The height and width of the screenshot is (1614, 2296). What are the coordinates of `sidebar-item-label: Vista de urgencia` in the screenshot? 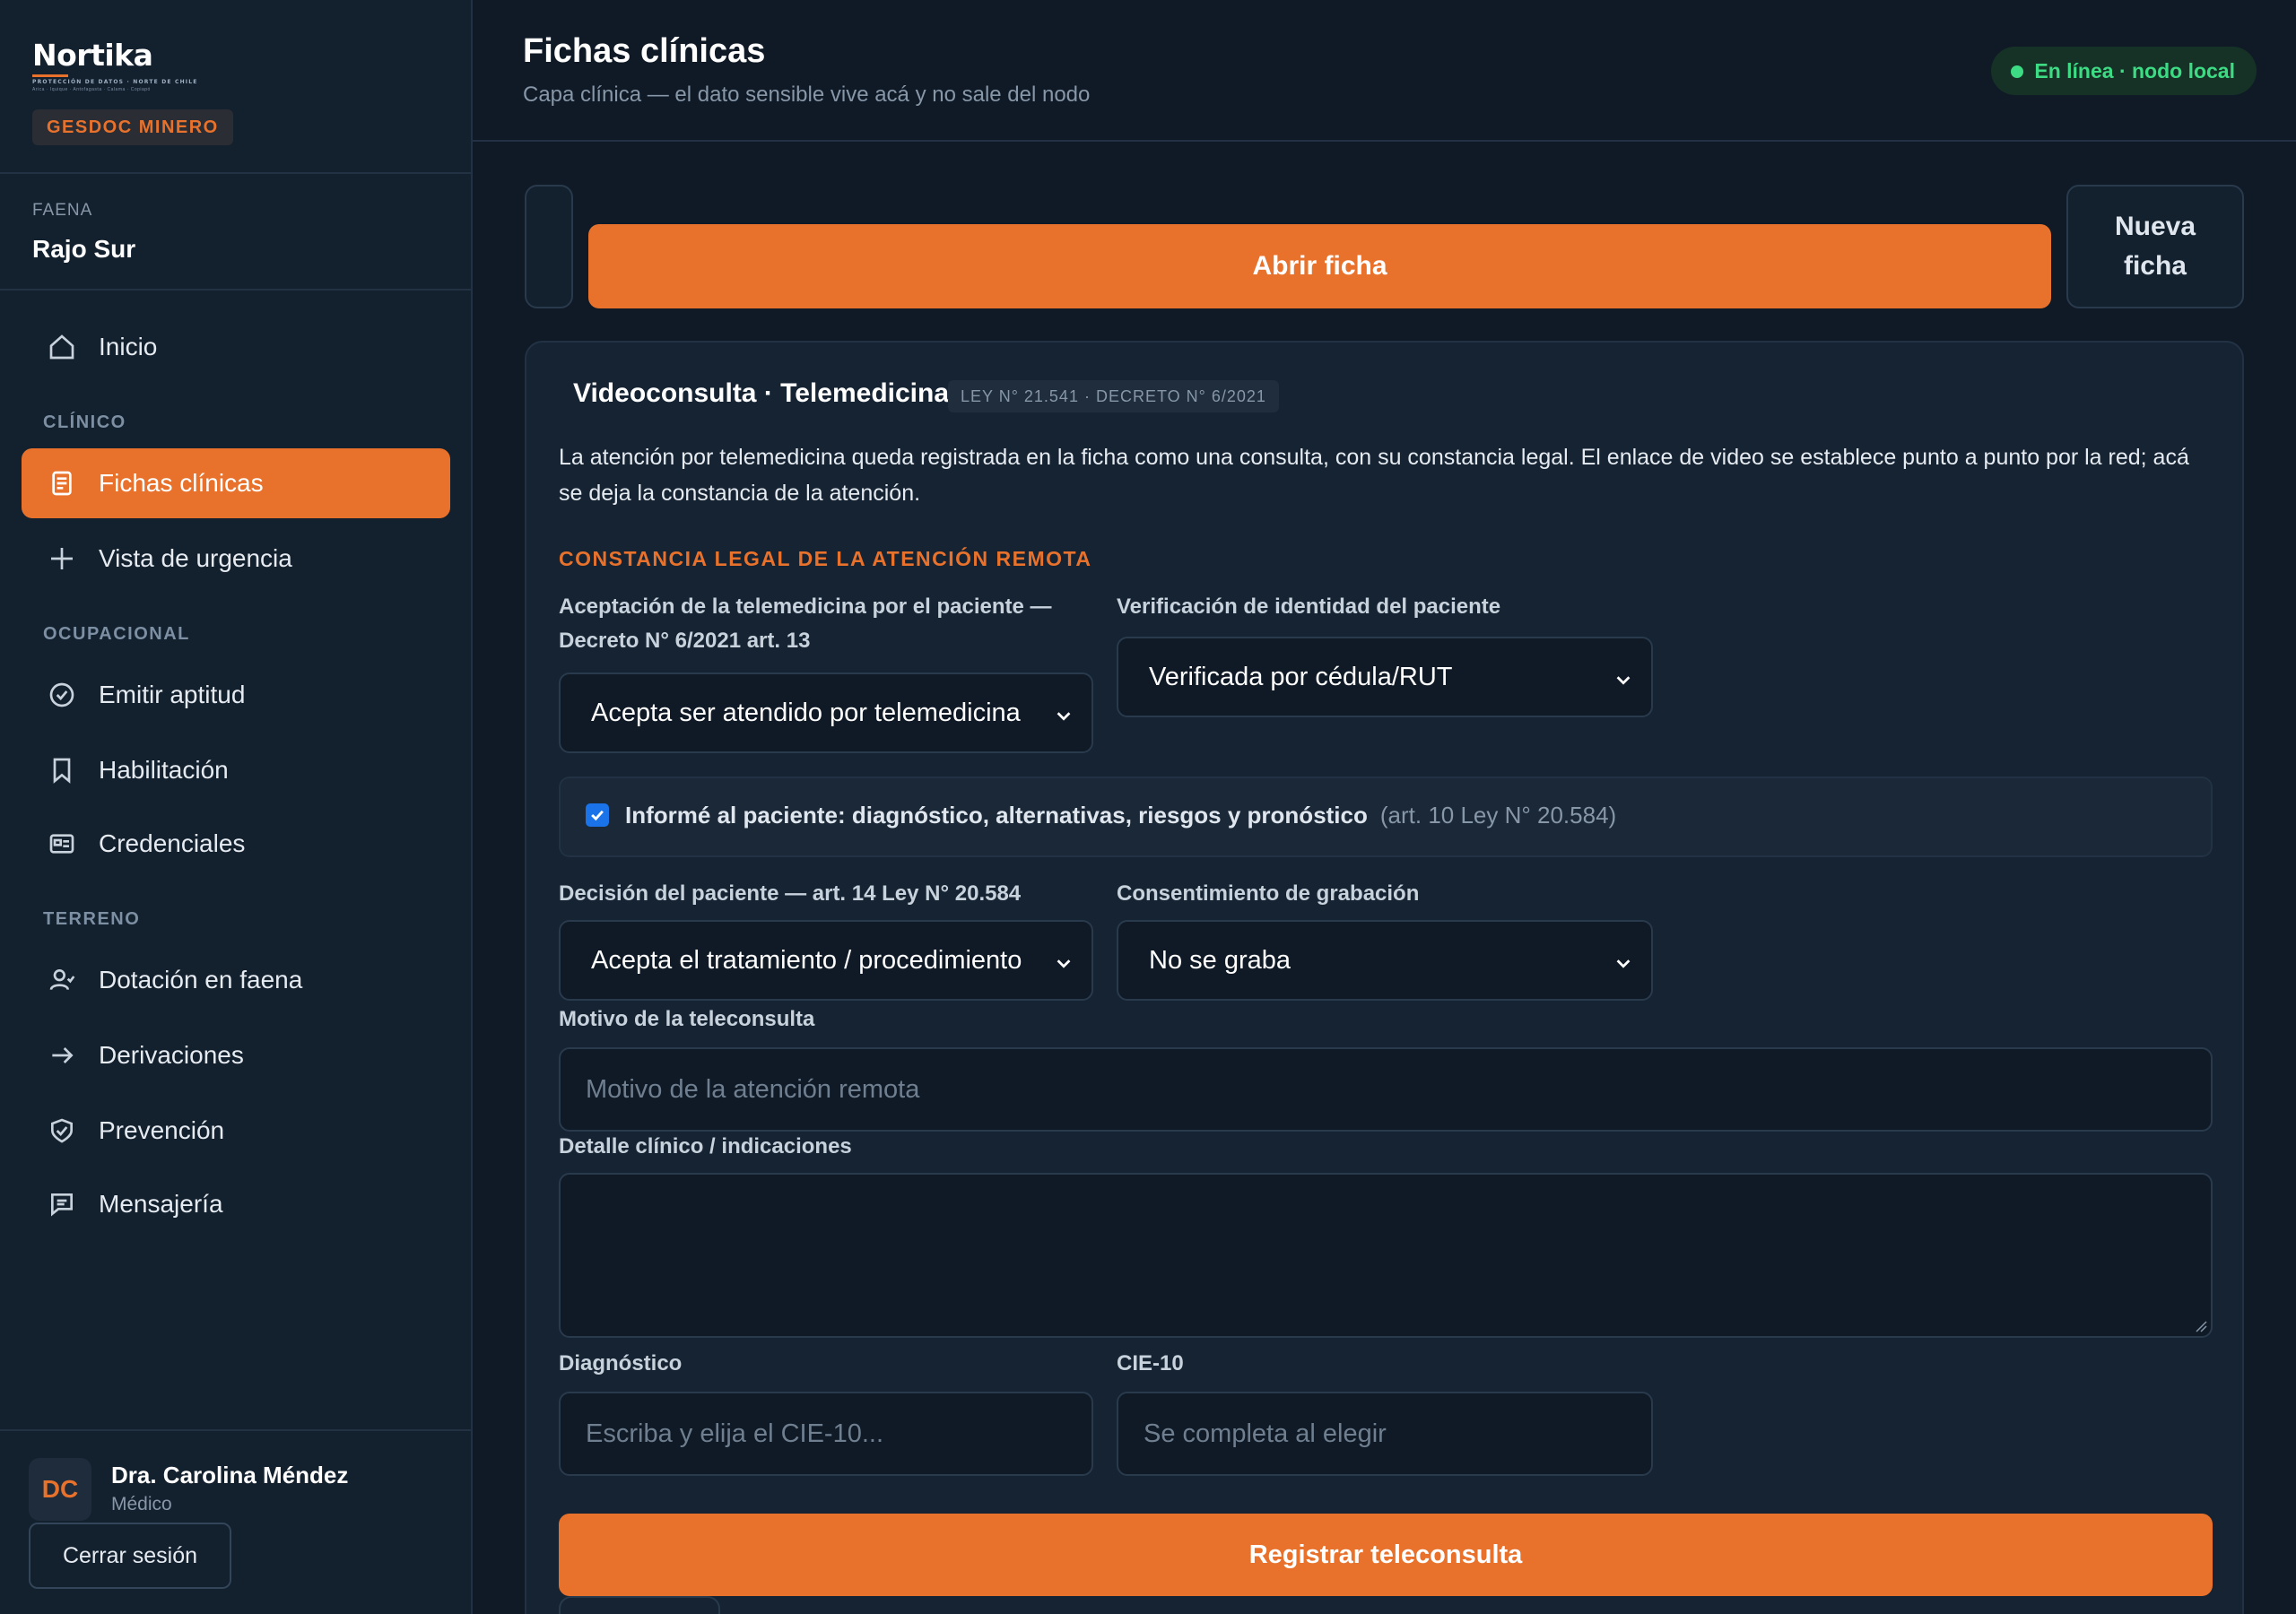 It's located at (195, 558).